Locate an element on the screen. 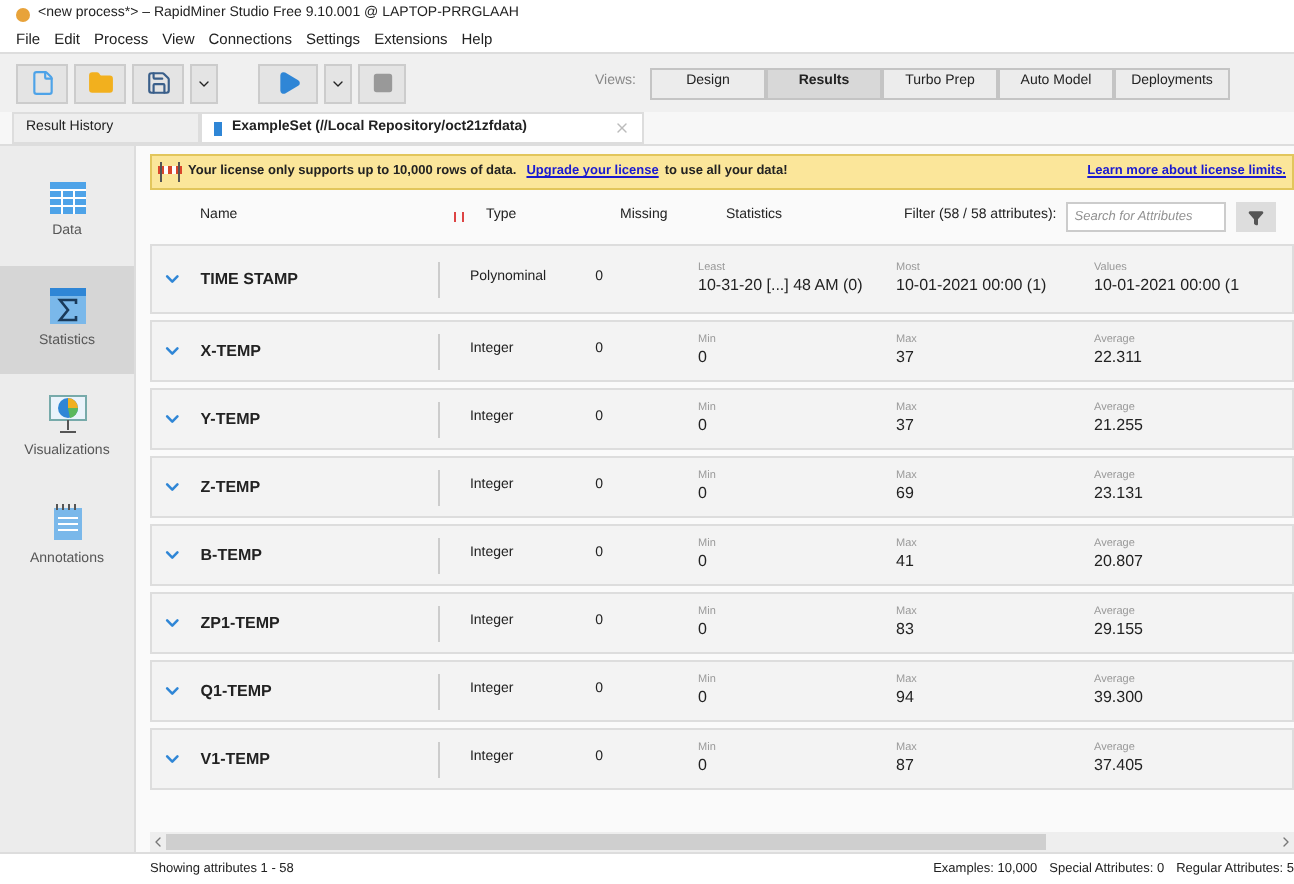  attribute-name: B-TEMP is located at coordinates (232, 555).